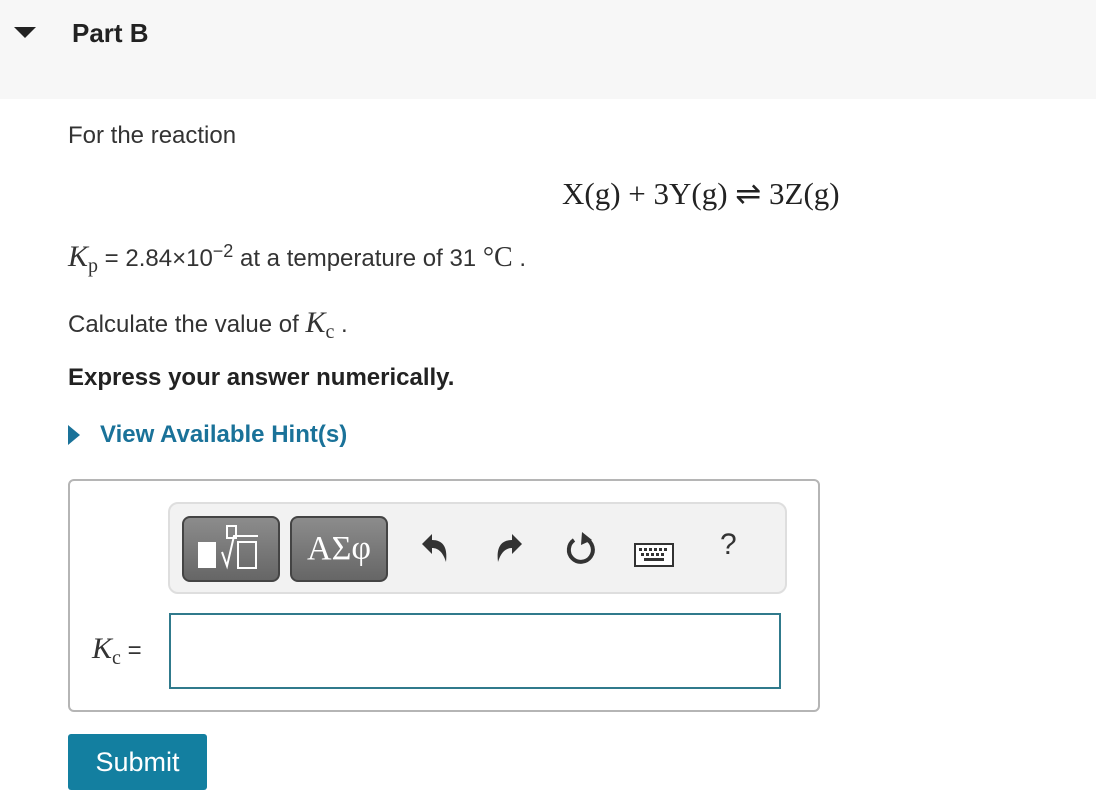 This screenshot has height=808, width=1096. I want to click on reset-icon, so click(581, 554).